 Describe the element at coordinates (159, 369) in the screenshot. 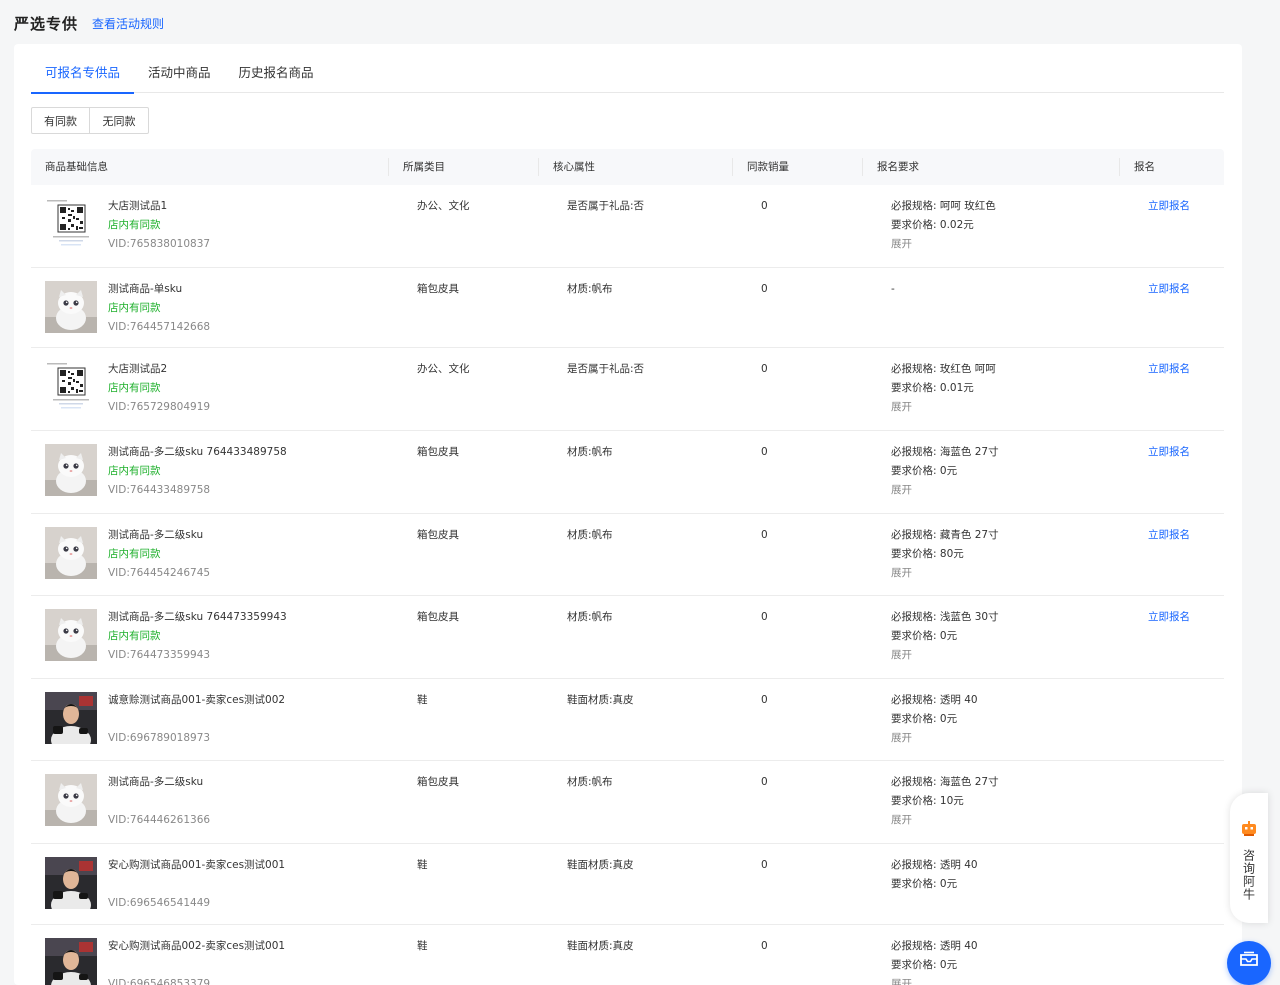

I see `product-name: 大店测试品2` at that location.